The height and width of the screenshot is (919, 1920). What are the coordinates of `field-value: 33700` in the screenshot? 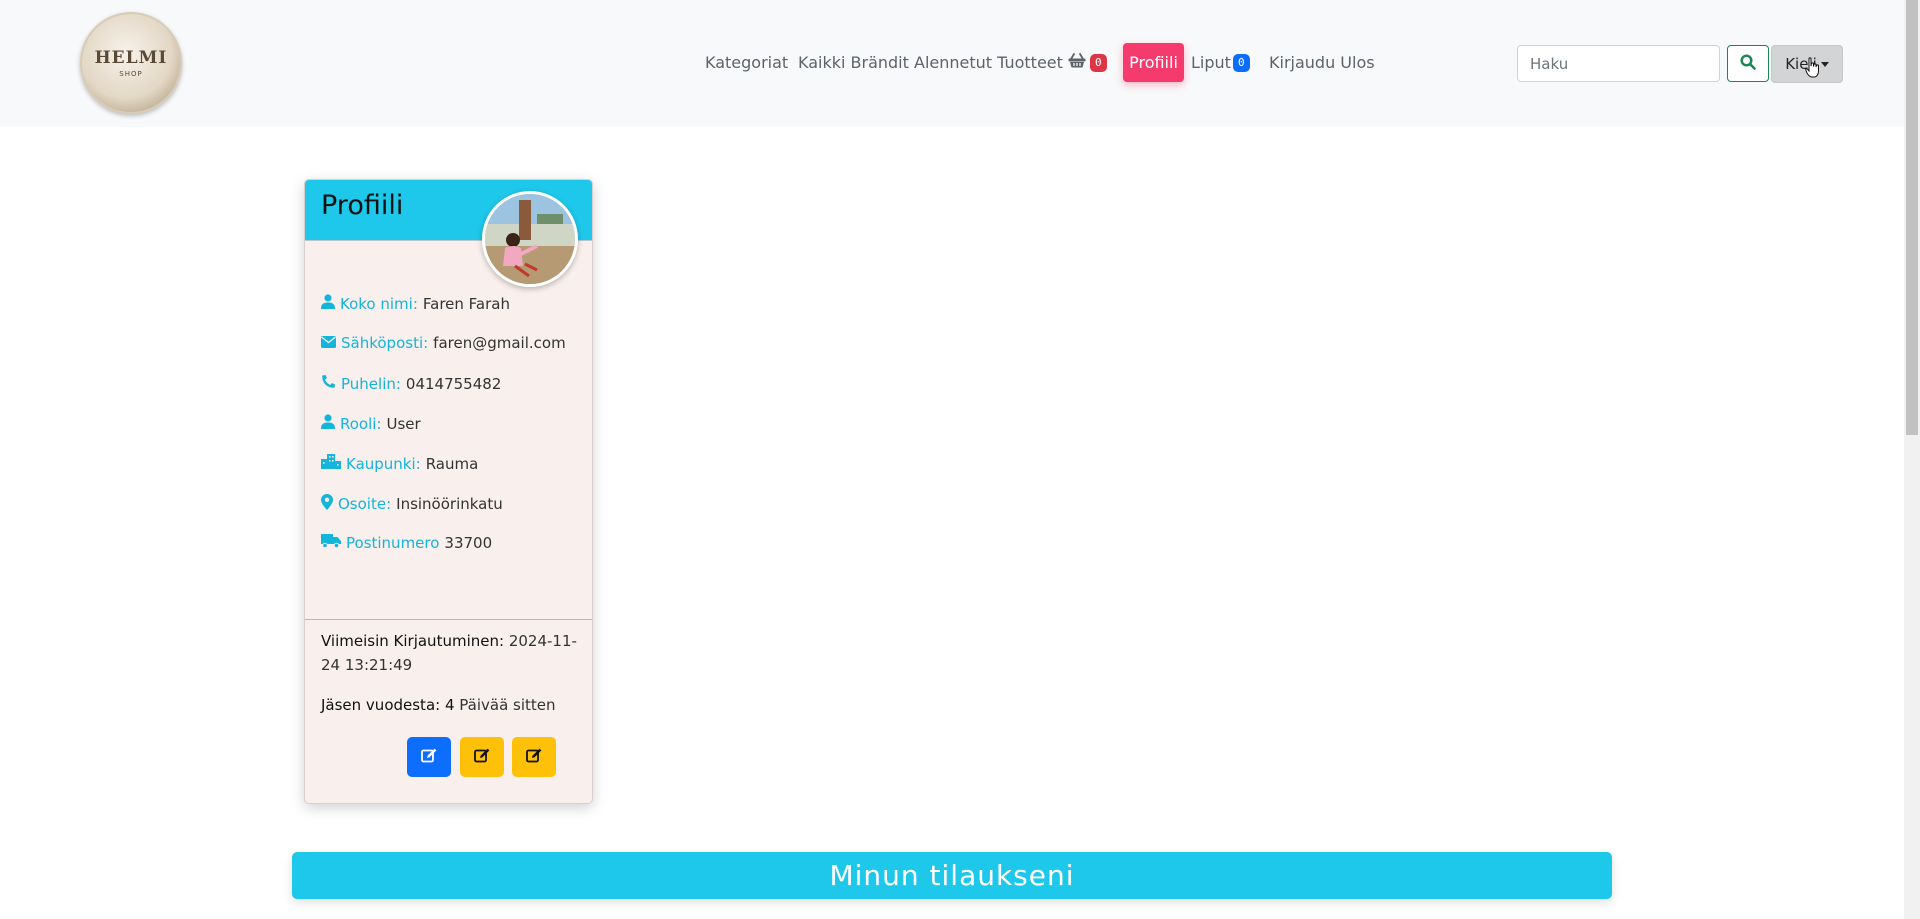 It's located at (468, 543).